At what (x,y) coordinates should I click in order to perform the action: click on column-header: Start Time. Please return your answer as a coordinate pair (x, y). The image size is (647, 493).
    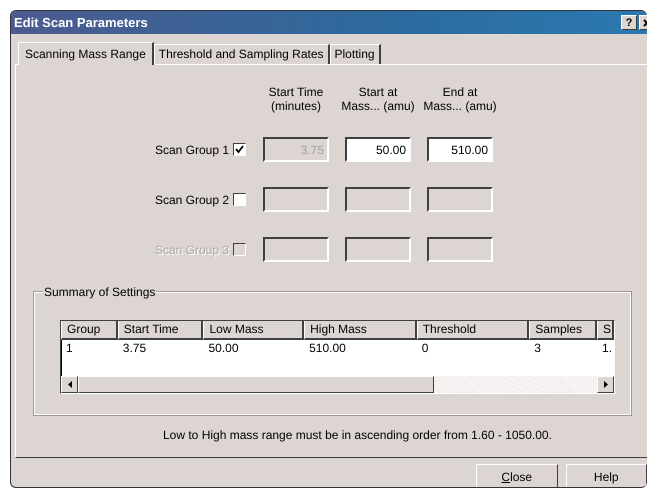
    Looking at the image, I should click on (161, 330).